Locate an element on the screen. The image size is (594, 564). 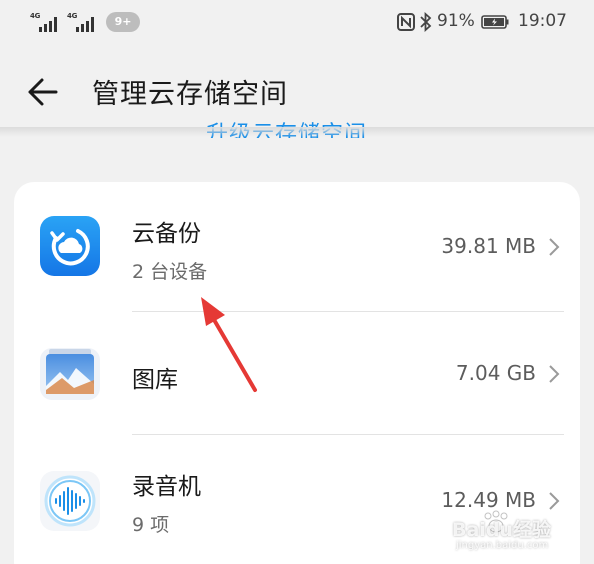
watermark-url: jingyan.baidu.com is located at coordinates (502, 545).